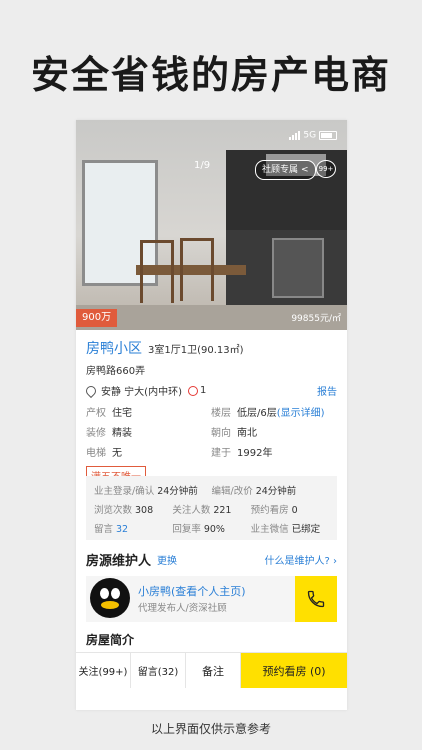 The image size is (422, 750). I want to click on stat-item: 回复率 90%, so click(198, 529).